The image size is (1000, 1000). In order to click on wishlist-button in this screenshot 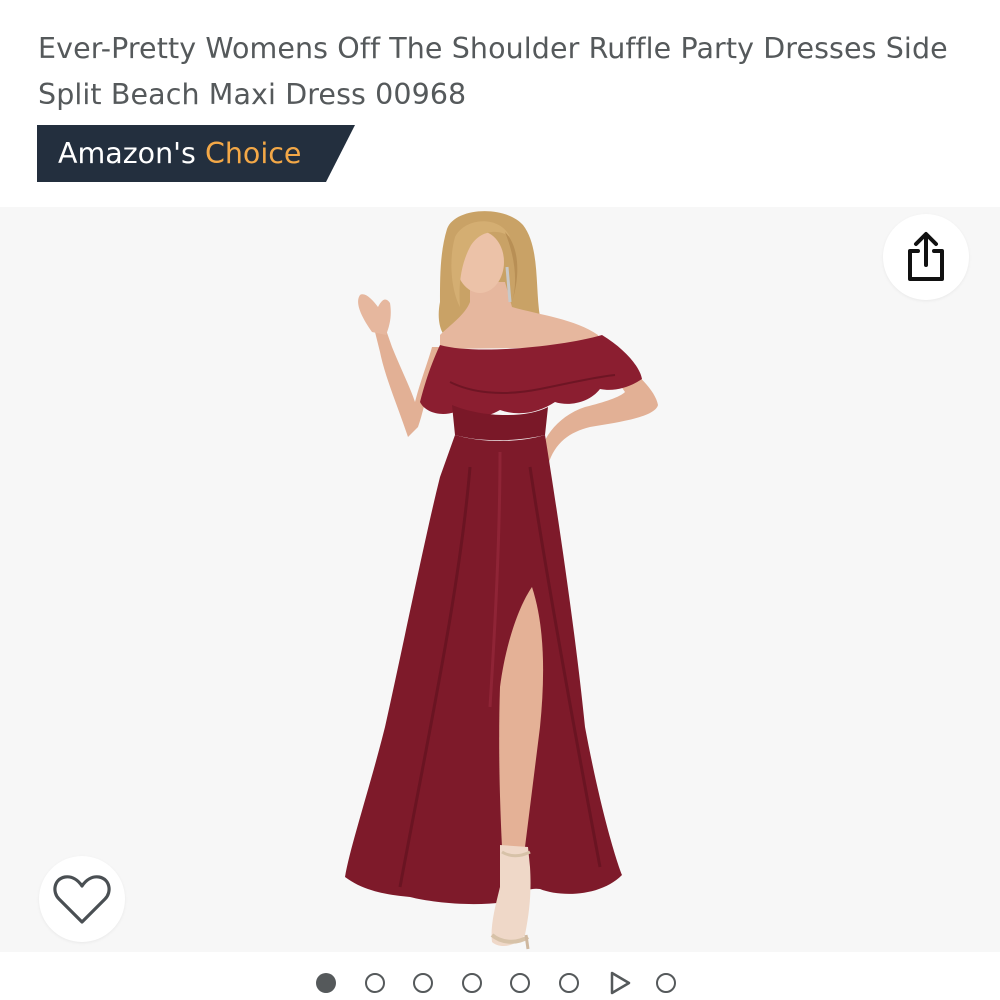, I will do `click(82, 899)`.